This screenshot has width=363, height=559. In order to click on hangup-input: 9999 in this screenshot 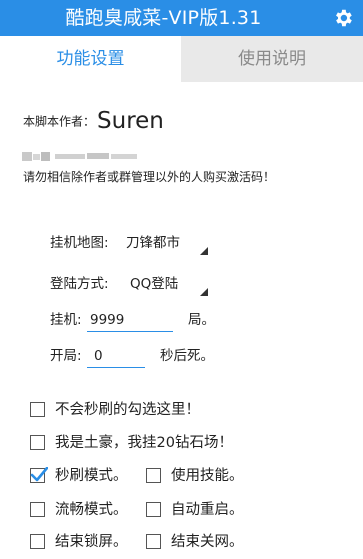, I will do `click(107, 320)`.